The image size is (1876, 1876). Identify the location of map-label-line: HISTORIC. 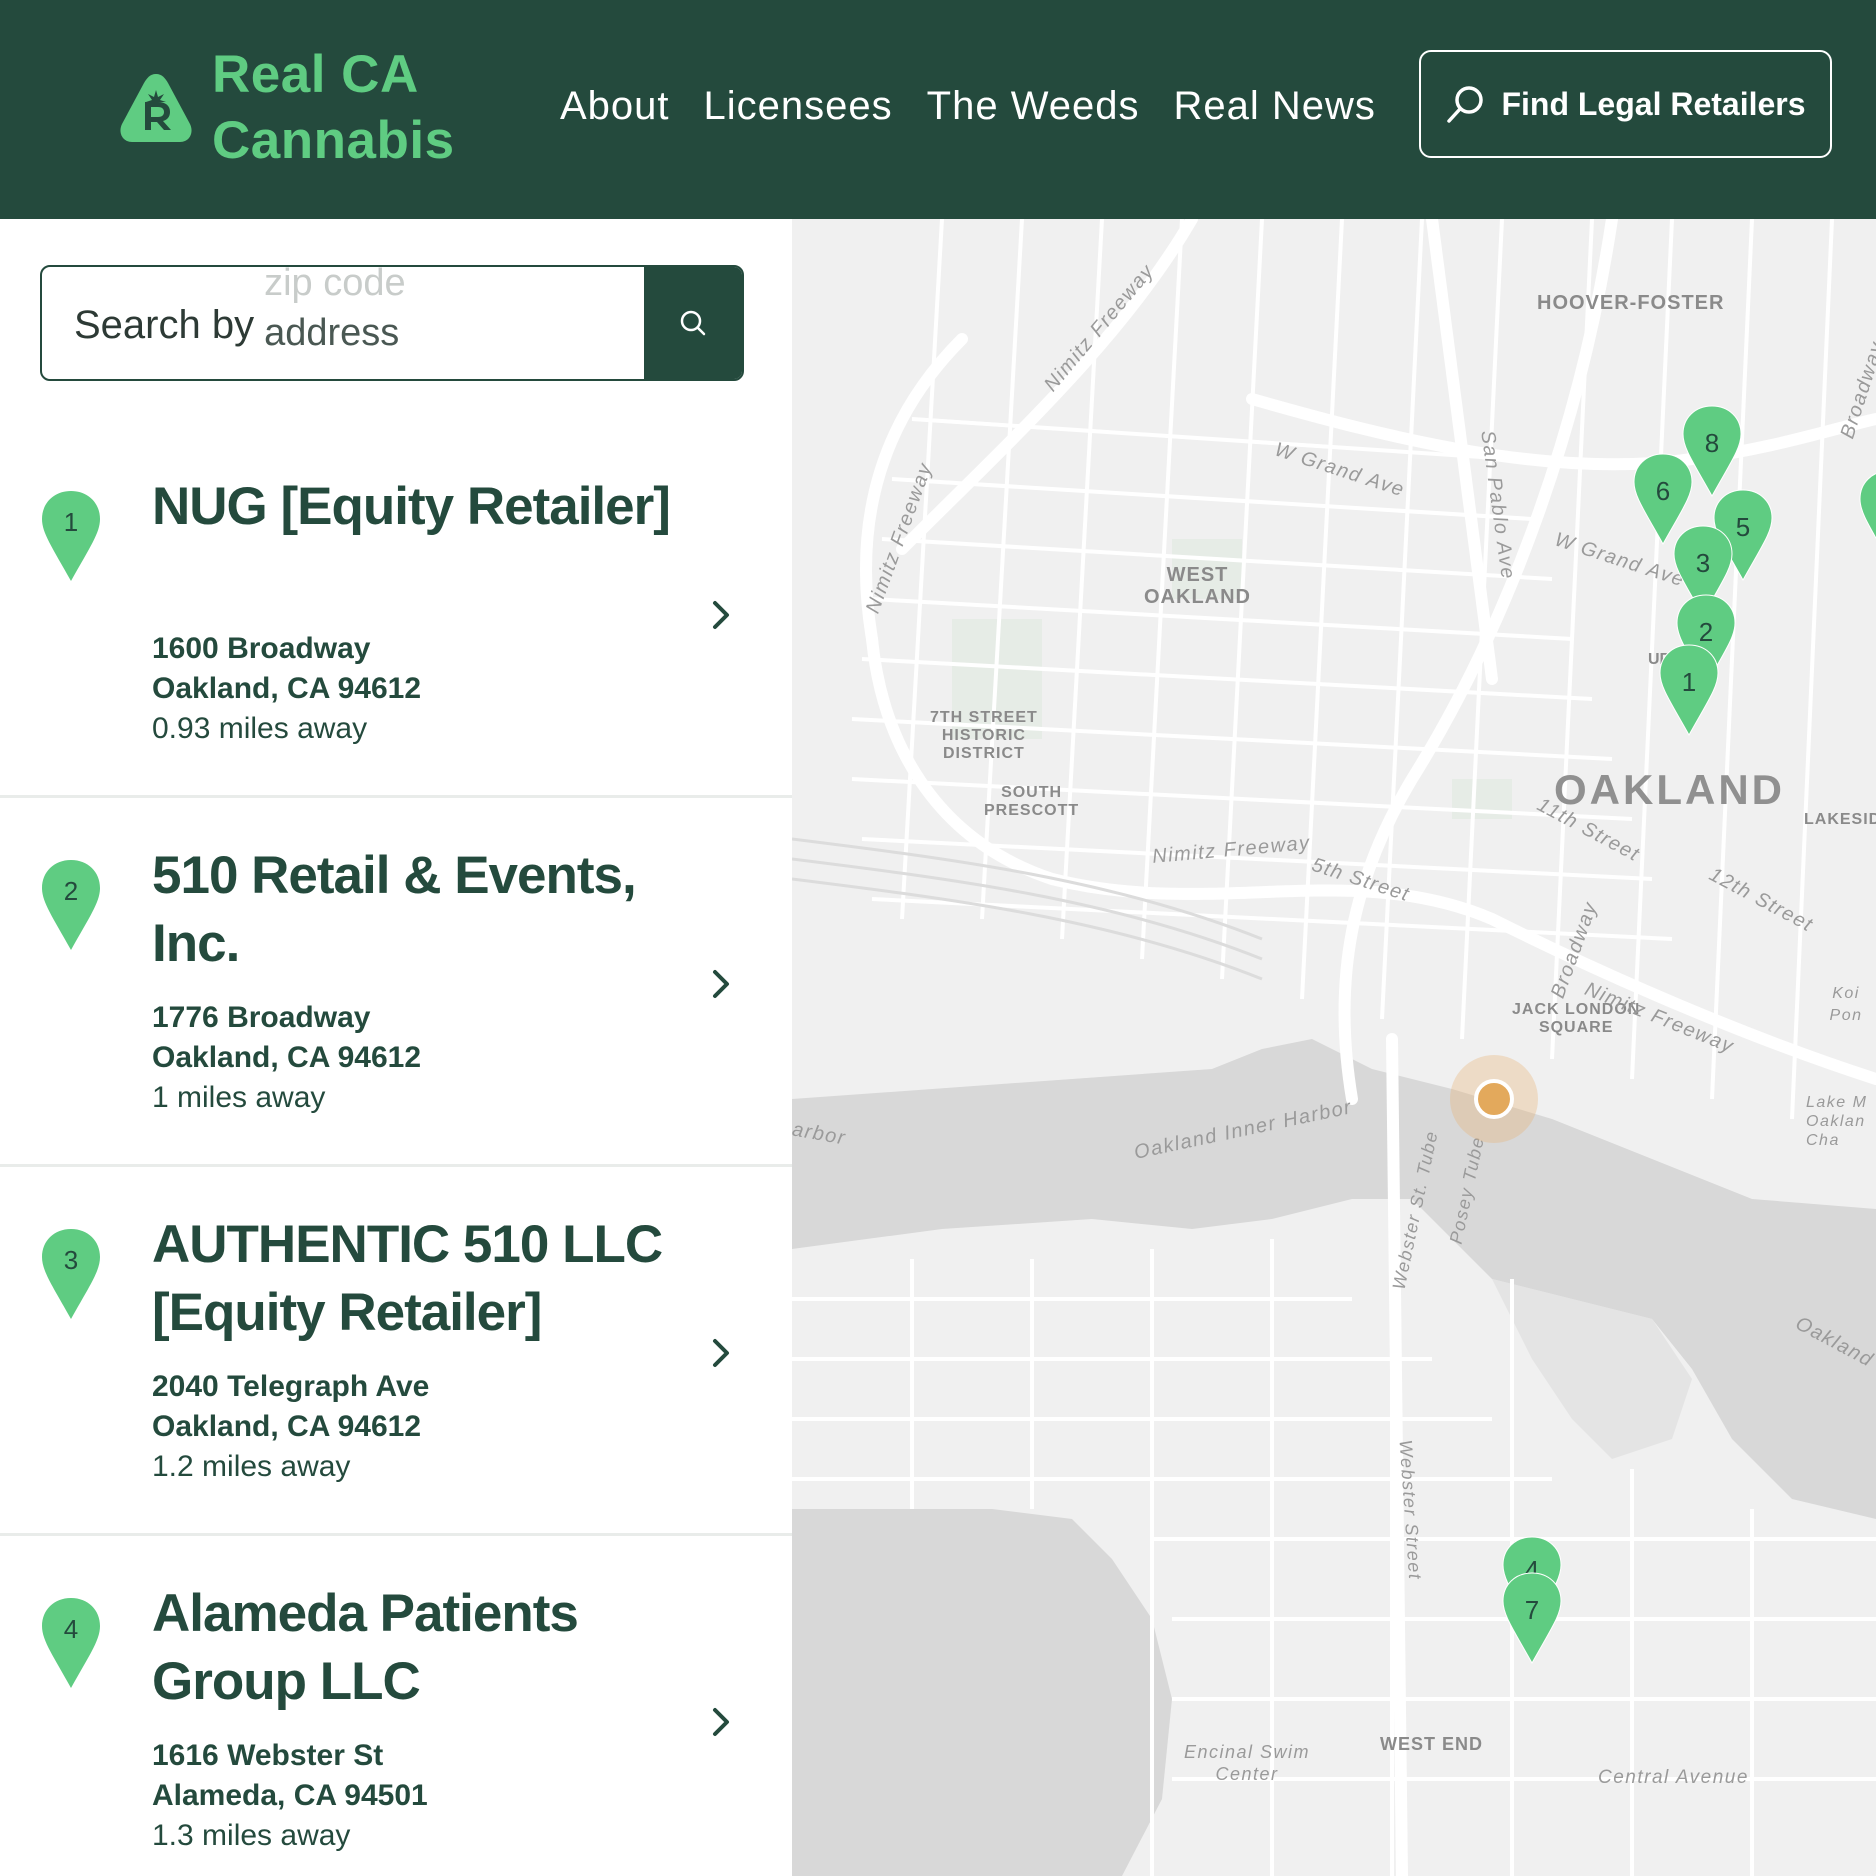
(983, 735).